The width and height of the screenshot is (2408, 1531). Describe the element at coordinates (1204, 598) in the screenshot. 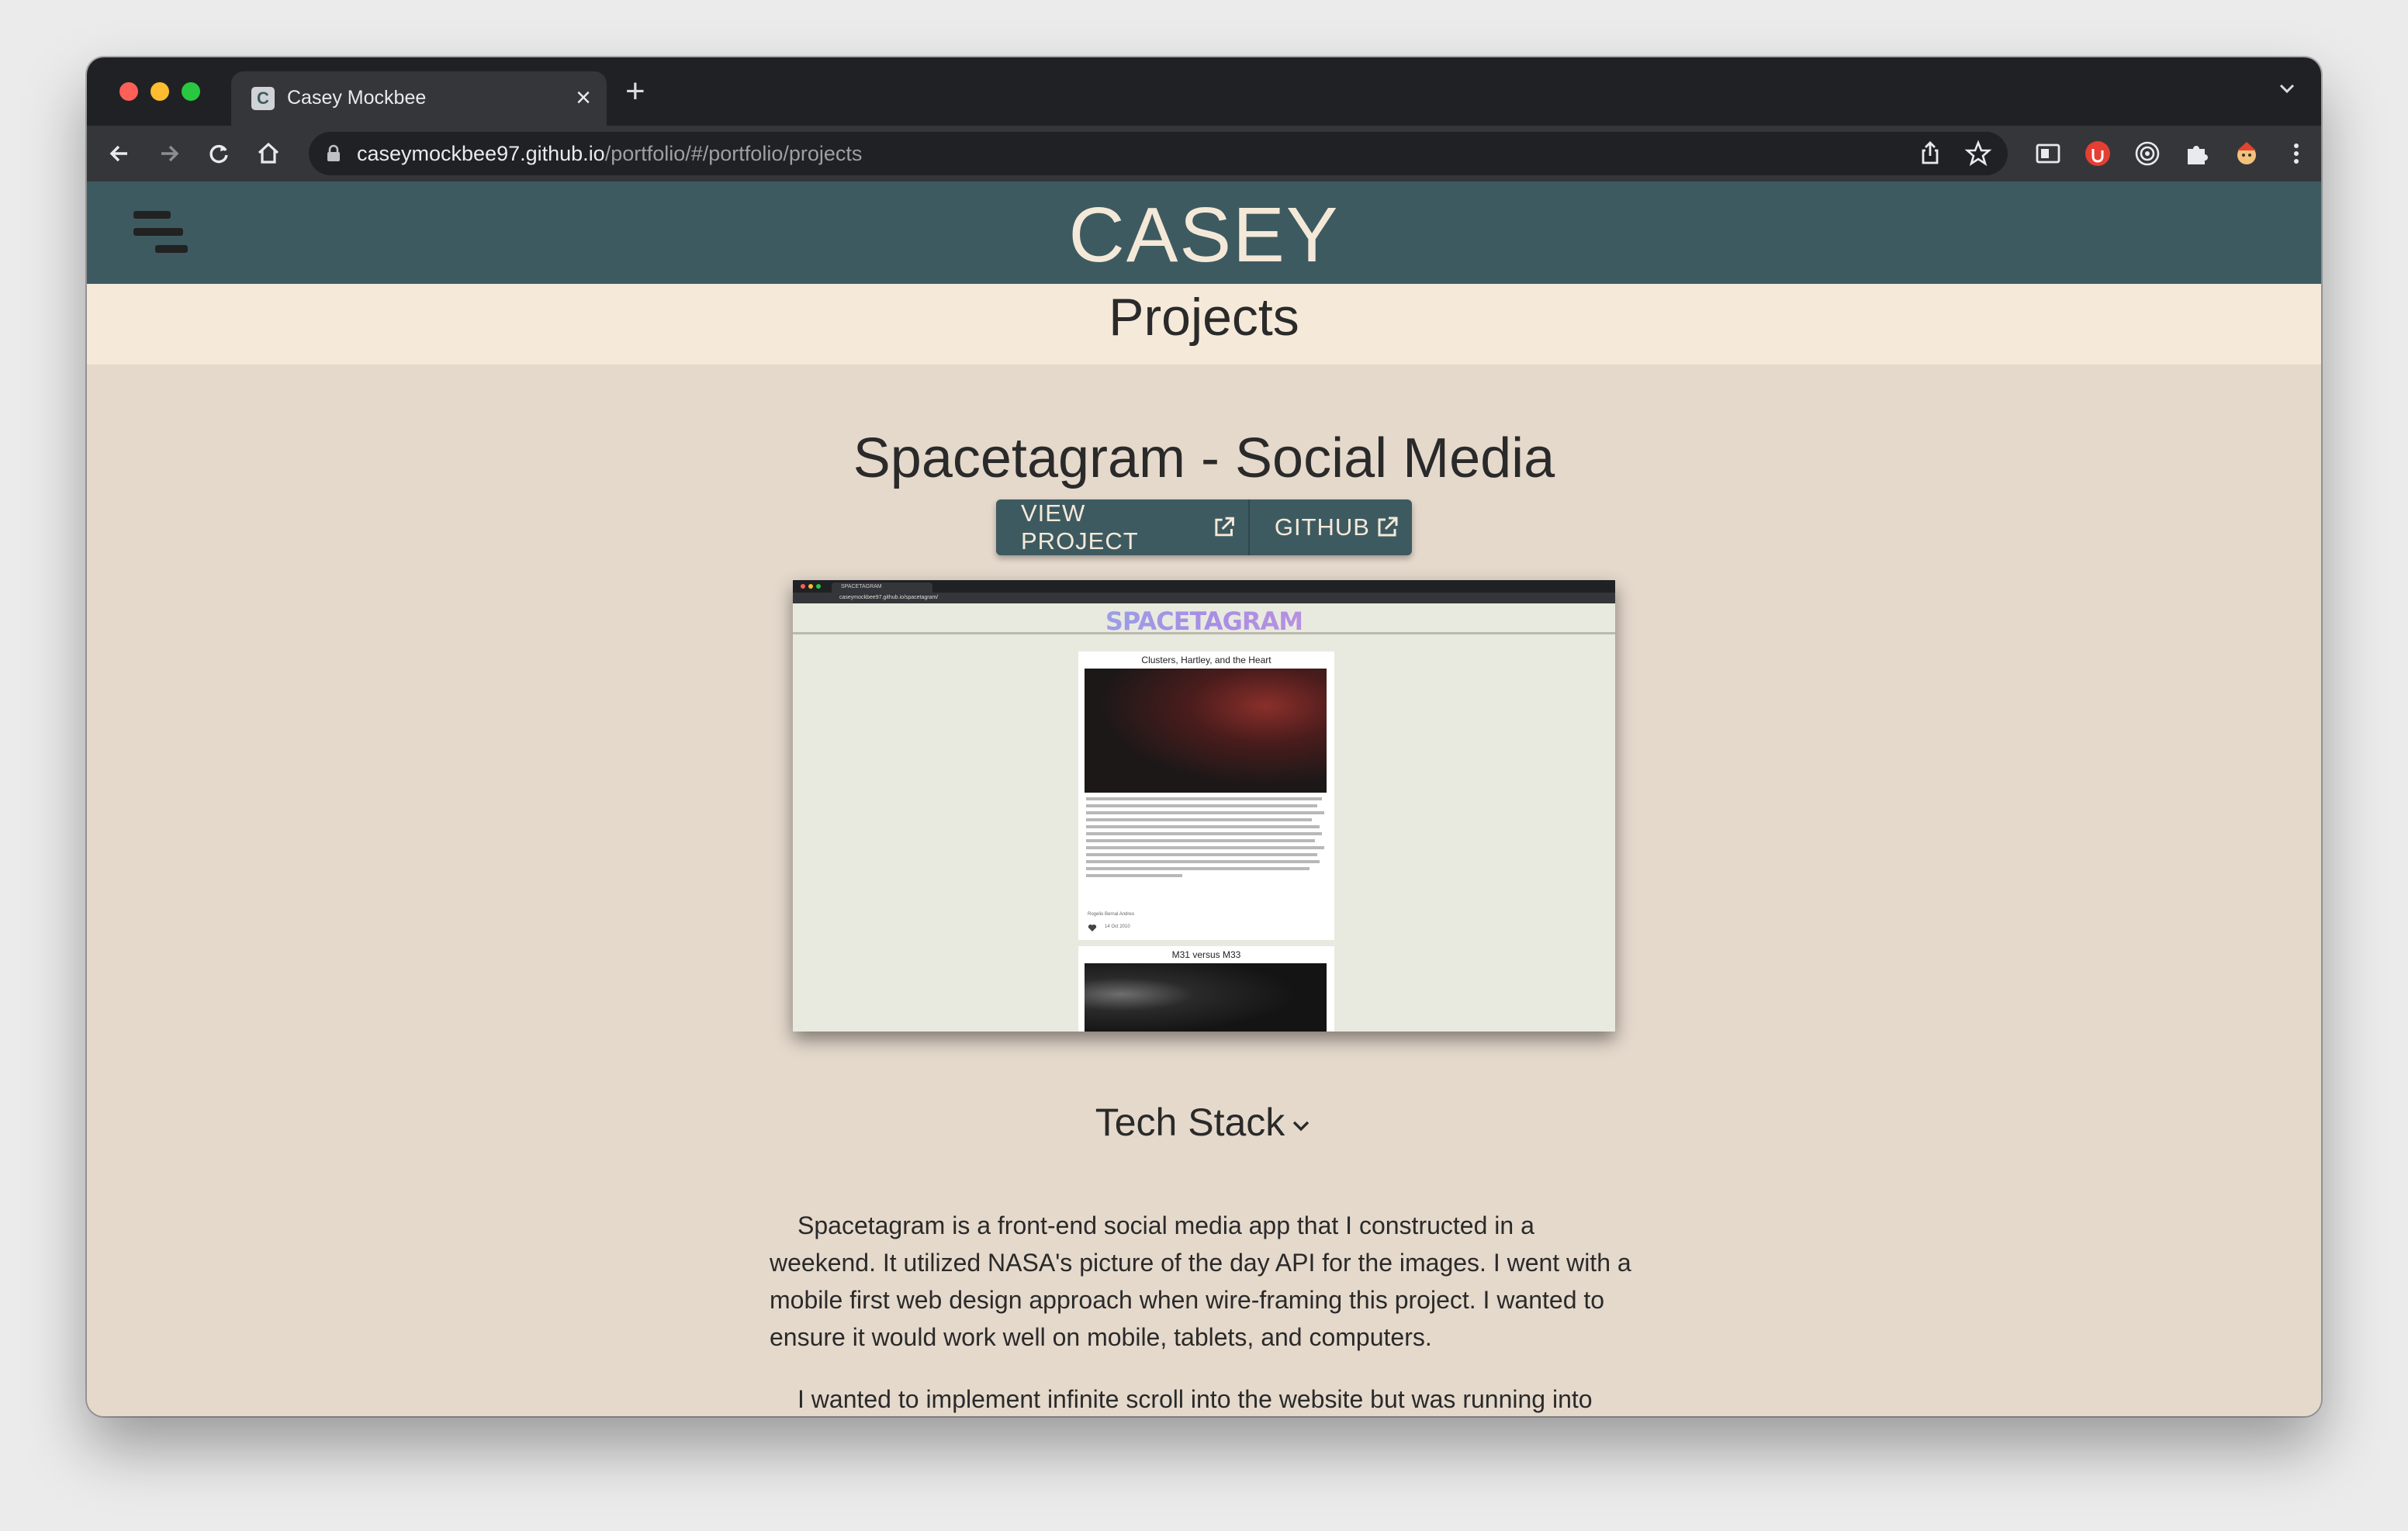

I see `preview-toolbar: caseymockbee97.github.io/spacetagram/` at that location.